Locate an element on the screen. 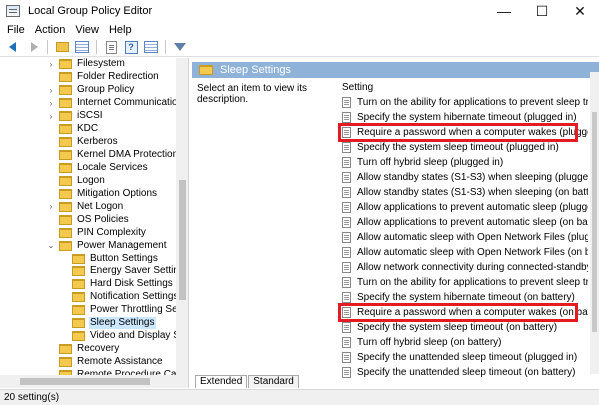 The image size is (599, 405). toolbar: ? is located at coordinates (299, 47).